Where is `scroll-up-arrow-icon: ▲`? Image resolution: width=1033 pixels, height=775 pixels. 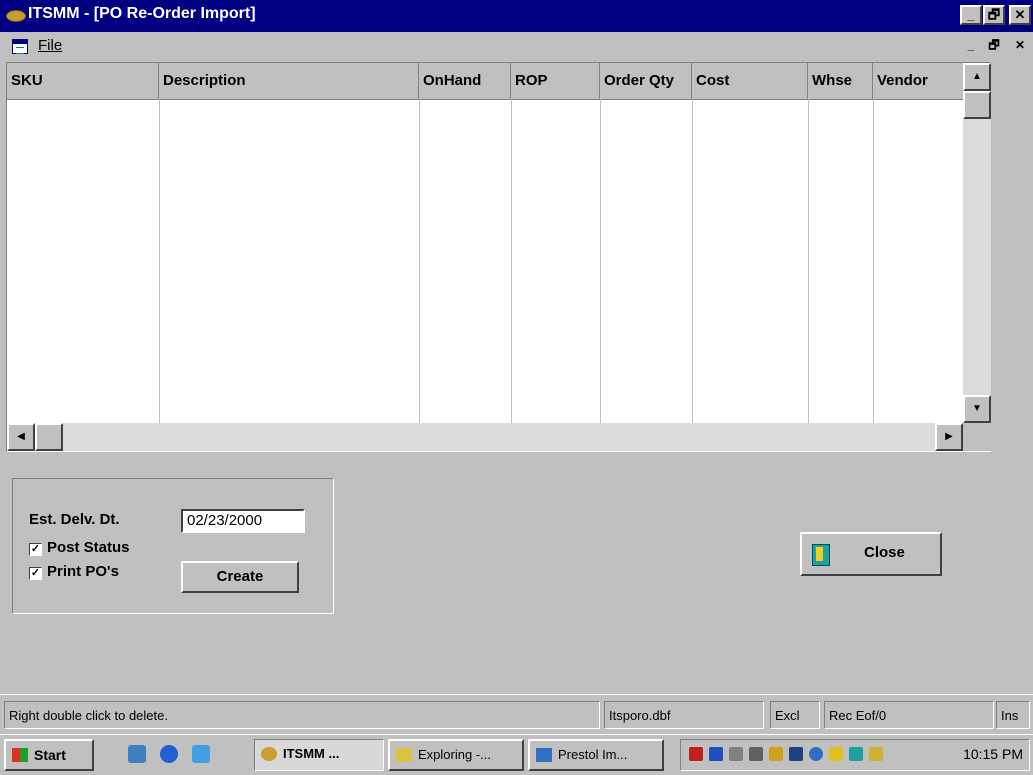
scroll-up-arrow-icon: ▲ is located at coordinates (977, 77).